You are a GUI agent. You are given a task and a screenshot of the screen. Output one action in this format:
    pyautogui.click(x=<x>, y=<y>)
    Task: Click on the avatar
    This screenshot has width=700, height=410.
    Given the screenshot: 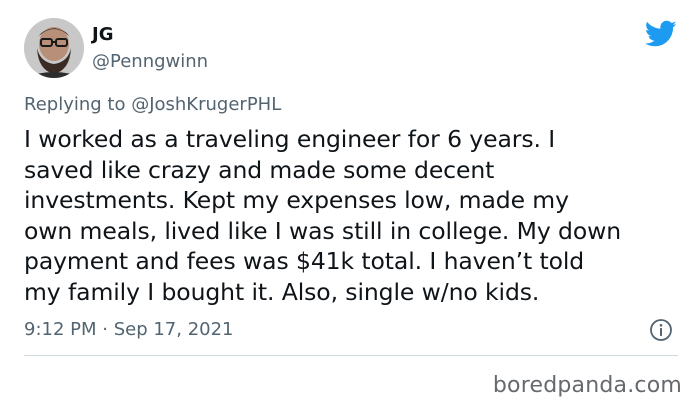 What is the action you would take?
    pyautogui.click(x=54, y=48)
    